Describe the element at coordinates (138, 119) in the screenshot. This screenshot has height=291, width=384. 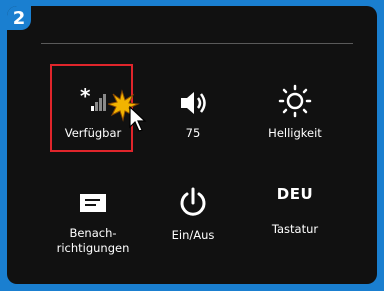
I see `mouse-cursor-icon` at that location.